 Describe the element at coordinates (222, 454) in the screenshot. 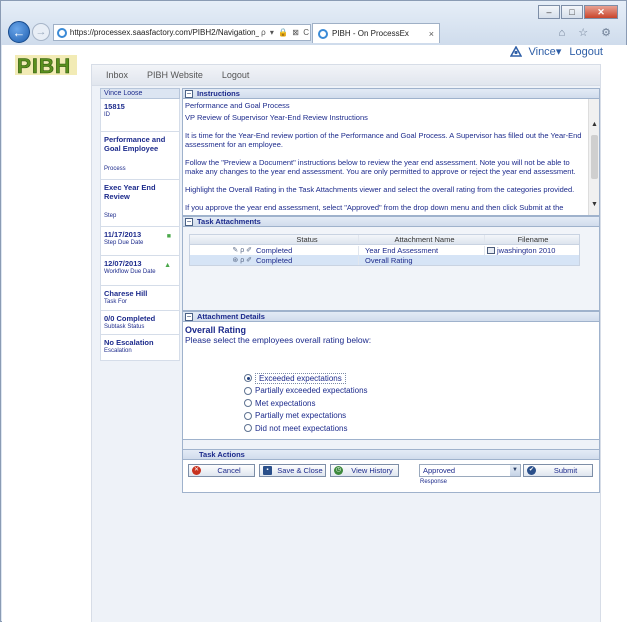

I see `section-title: Task Actions` at that location.